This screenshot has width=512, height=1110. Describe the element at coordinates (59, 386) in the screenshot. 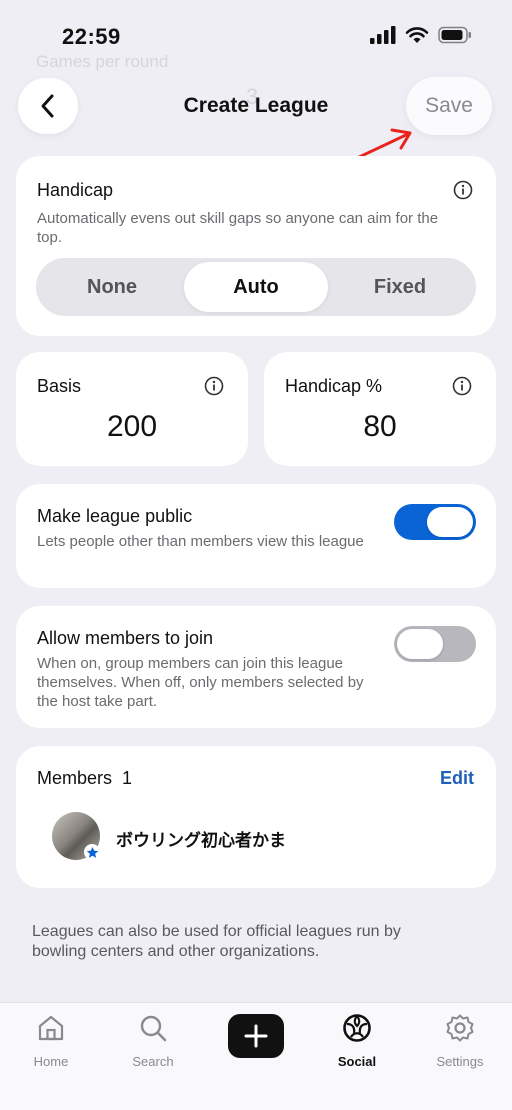

I see `basis-label: Basis` at that location.